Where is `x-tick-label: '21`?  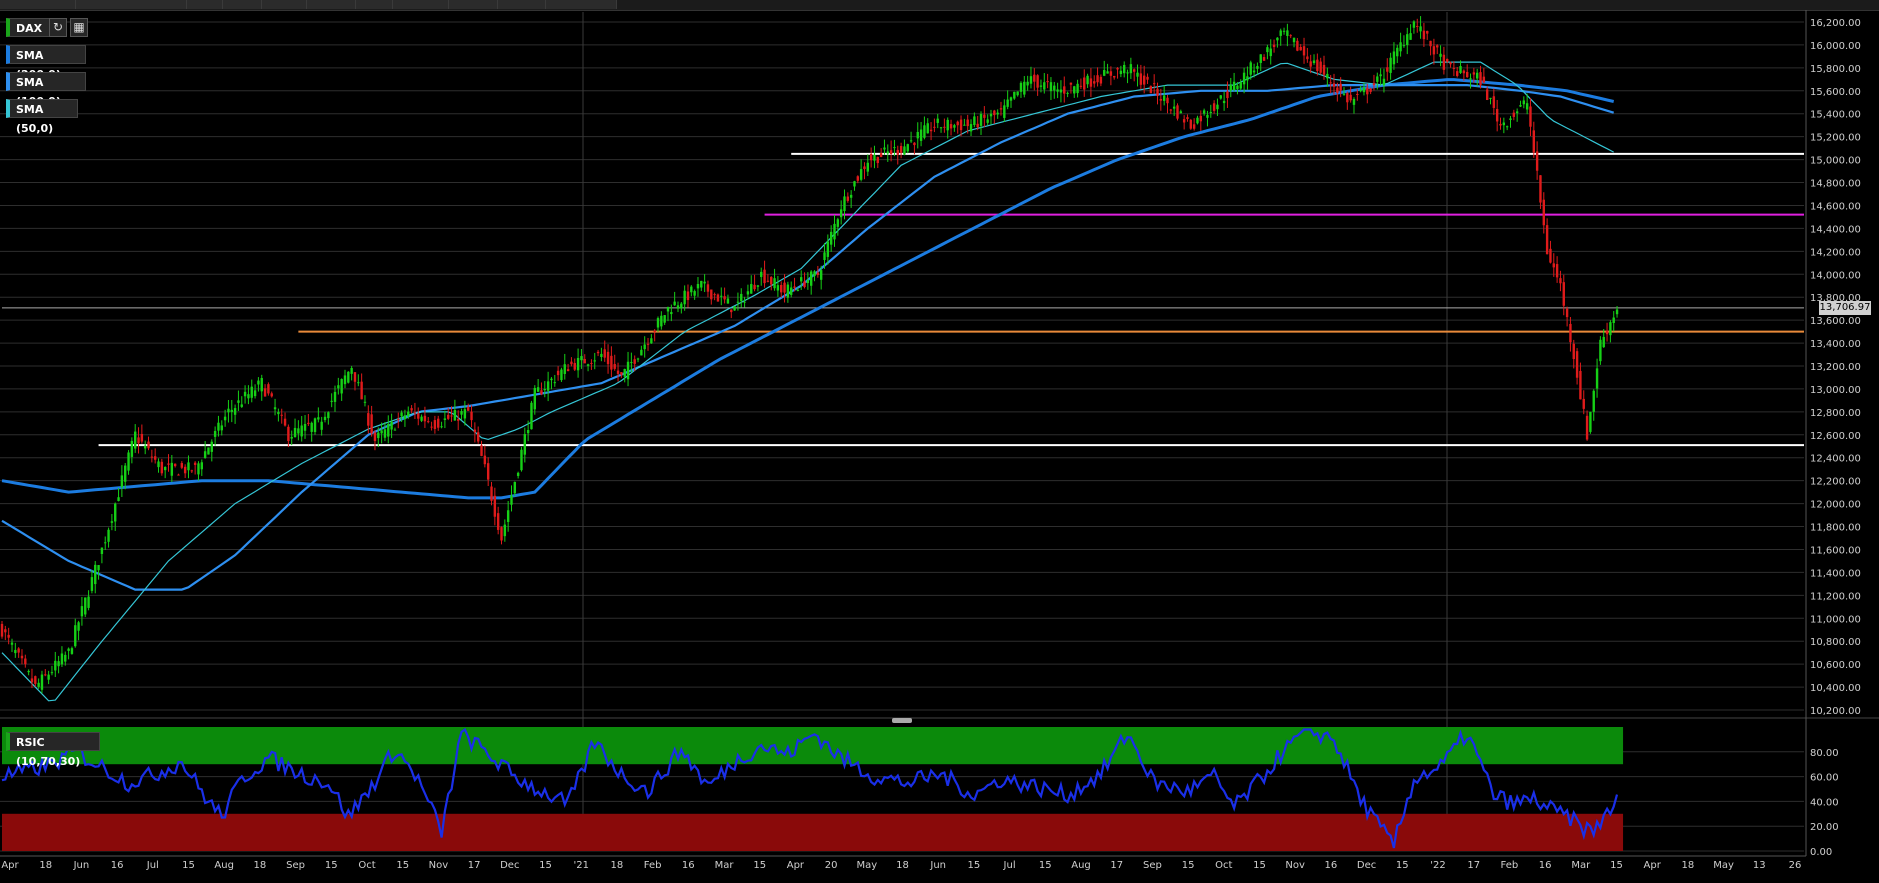
x-tick-label: '21 is located at coordinates (580, 865).